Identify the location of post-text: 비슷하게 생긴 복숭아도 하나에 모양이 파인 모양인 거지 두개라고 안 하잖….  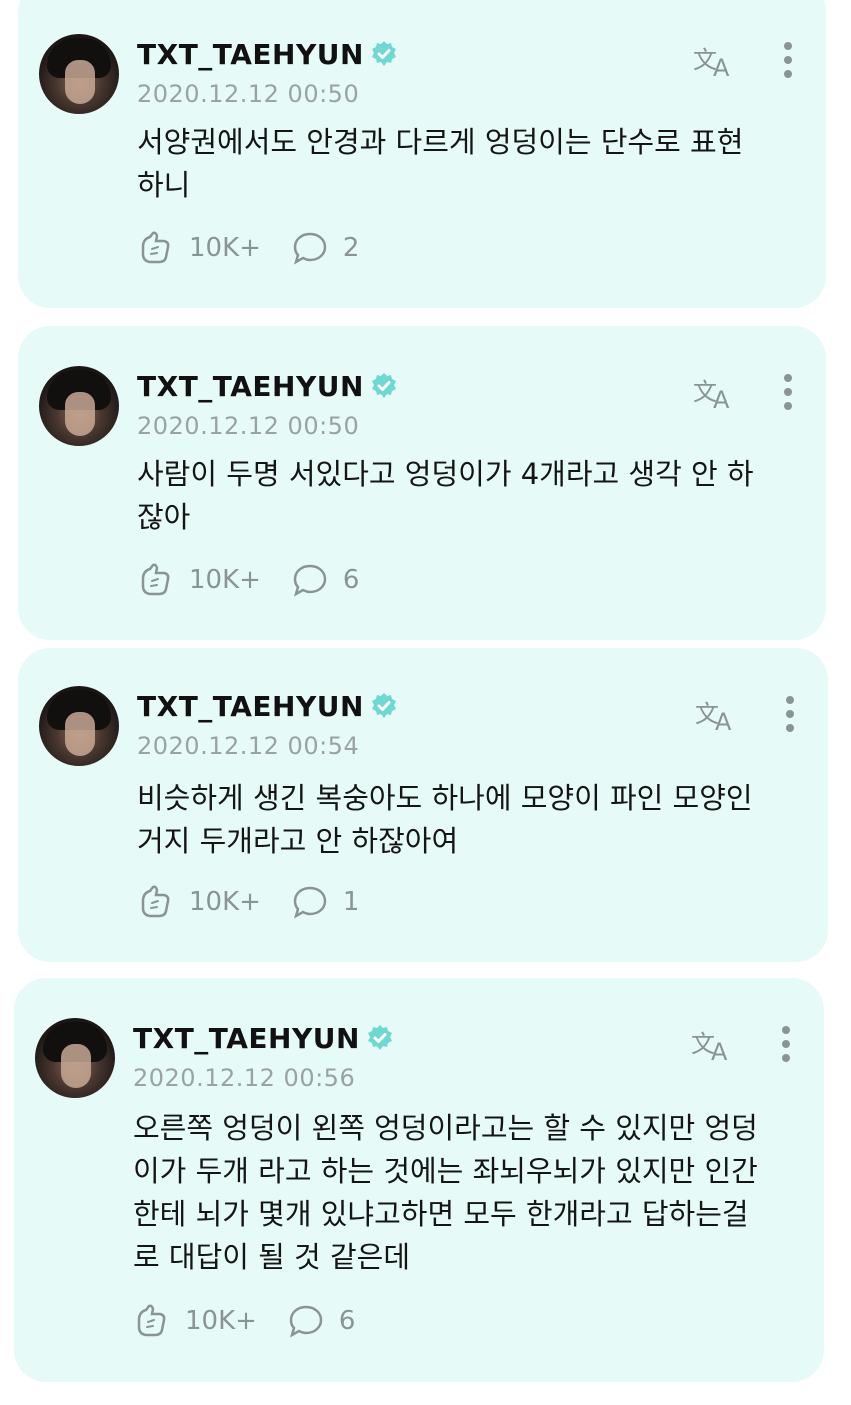
(467, 820).